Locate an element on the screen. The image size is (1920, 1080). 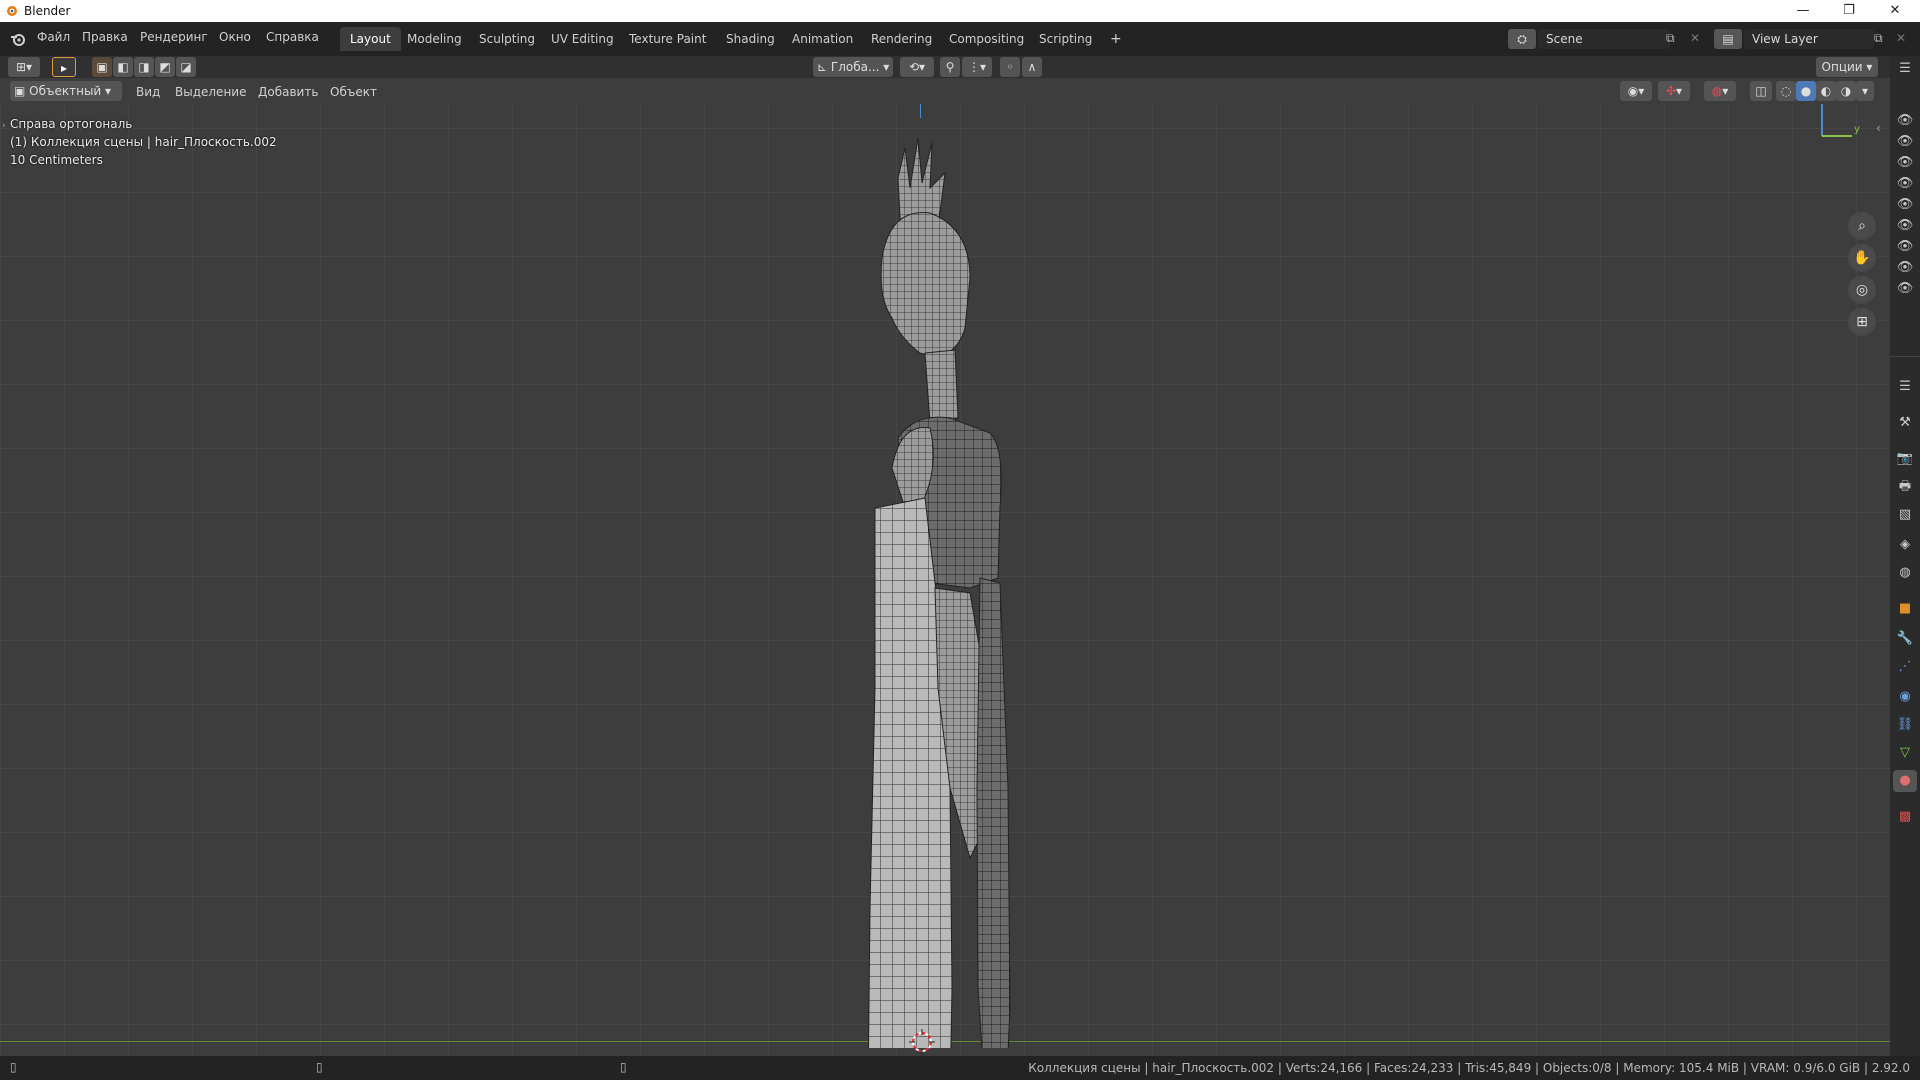
particles-properties-icon: ⋰ is located at coordinates (1905, 667).